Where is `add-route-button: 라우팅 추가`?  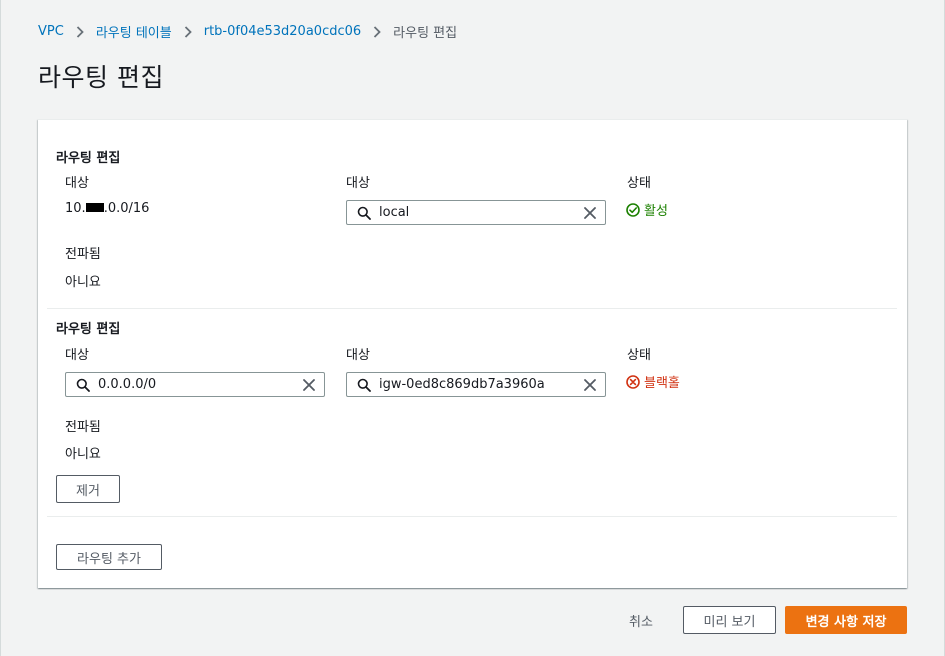 add-route-button: 라우팅 추가 is located at coordinates (109, 557).